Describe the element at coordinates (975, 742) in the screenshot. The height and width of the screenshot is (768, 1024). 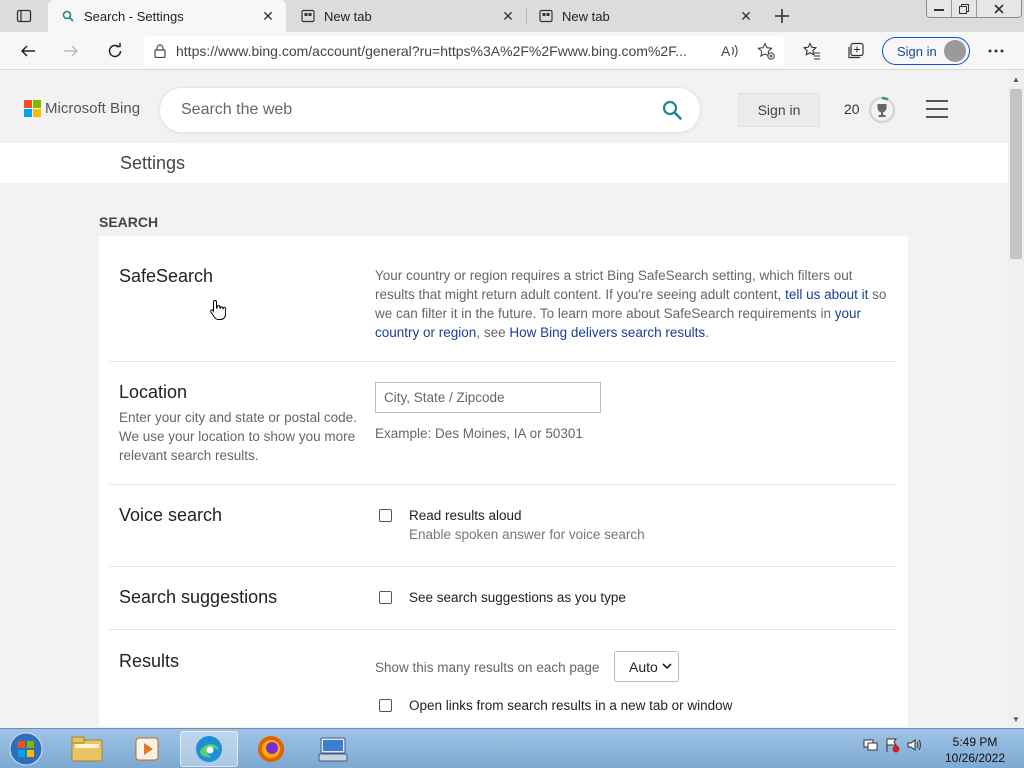
I see `clock-time: 5:49 PM` at that location.